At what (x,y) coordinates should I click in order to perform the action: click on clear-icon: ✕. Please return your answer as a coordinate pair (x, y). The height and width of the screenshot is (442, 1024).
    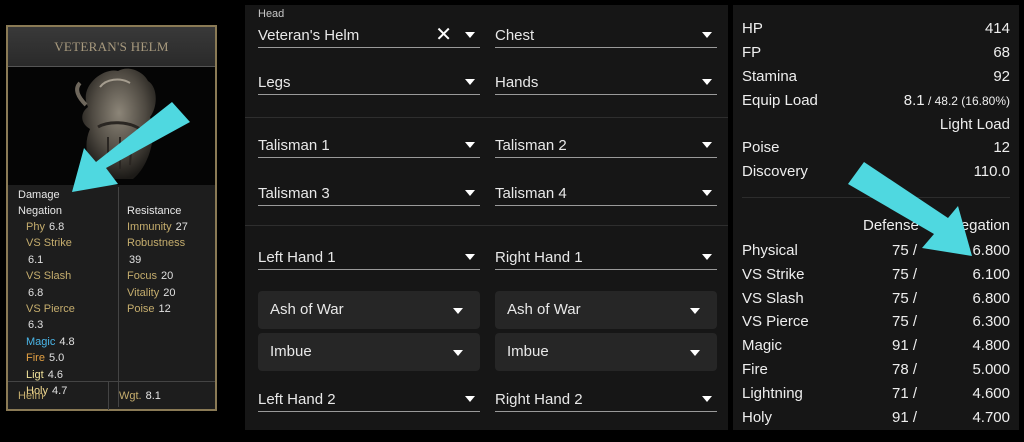
    Looking at the image, I should click on (443, 35).